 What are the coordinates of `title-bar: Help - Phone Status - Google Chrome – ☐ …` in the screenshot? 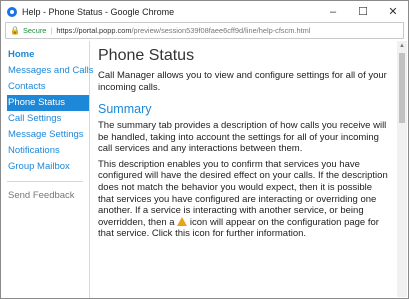 It's located at (204, 11).